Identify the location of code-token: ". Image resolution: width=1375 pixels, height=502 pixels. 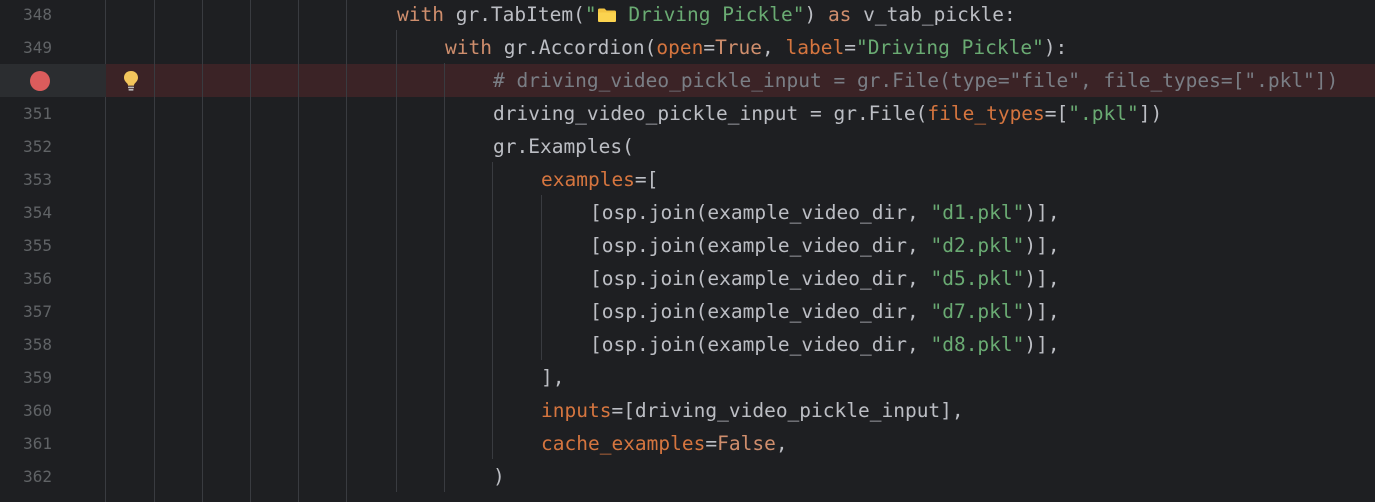
(590, 14).